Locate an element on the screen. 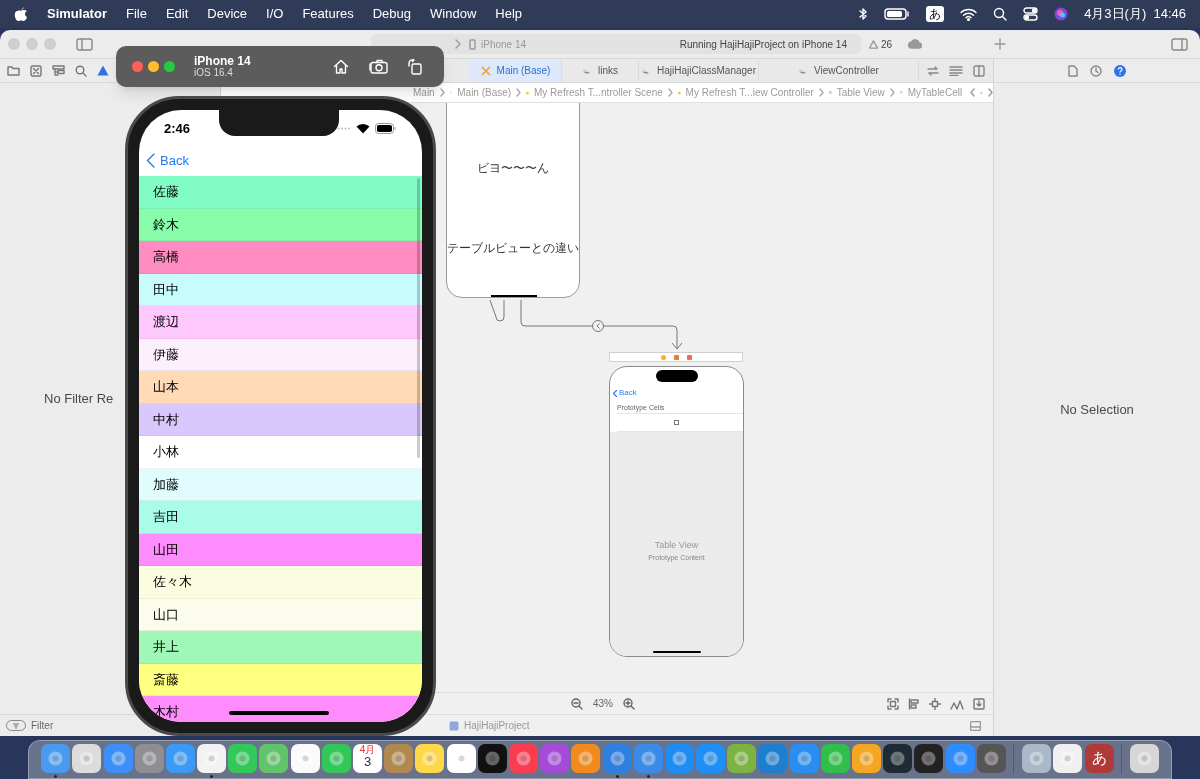 The width and height of the screenshot is (1200, 779). first-responder-icon is located at coordinates (676, 357).